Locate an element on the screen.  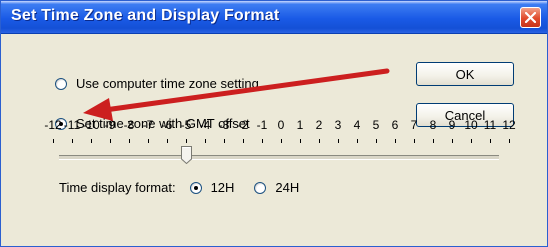
gmt-tick-label: 5 is located at coordinates (376, 125).